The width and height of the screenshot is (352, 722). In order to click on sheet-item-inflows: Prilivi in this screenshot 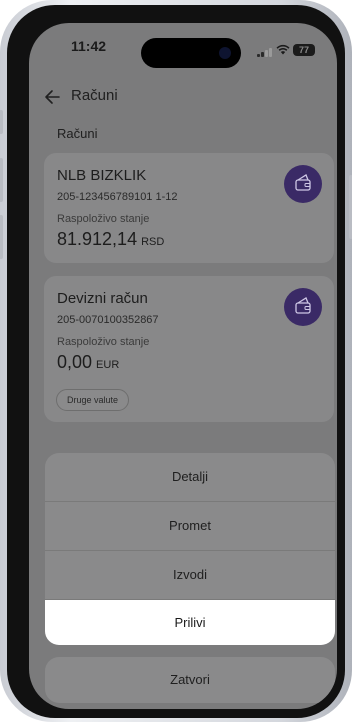, I will do `click(190, 622)`.